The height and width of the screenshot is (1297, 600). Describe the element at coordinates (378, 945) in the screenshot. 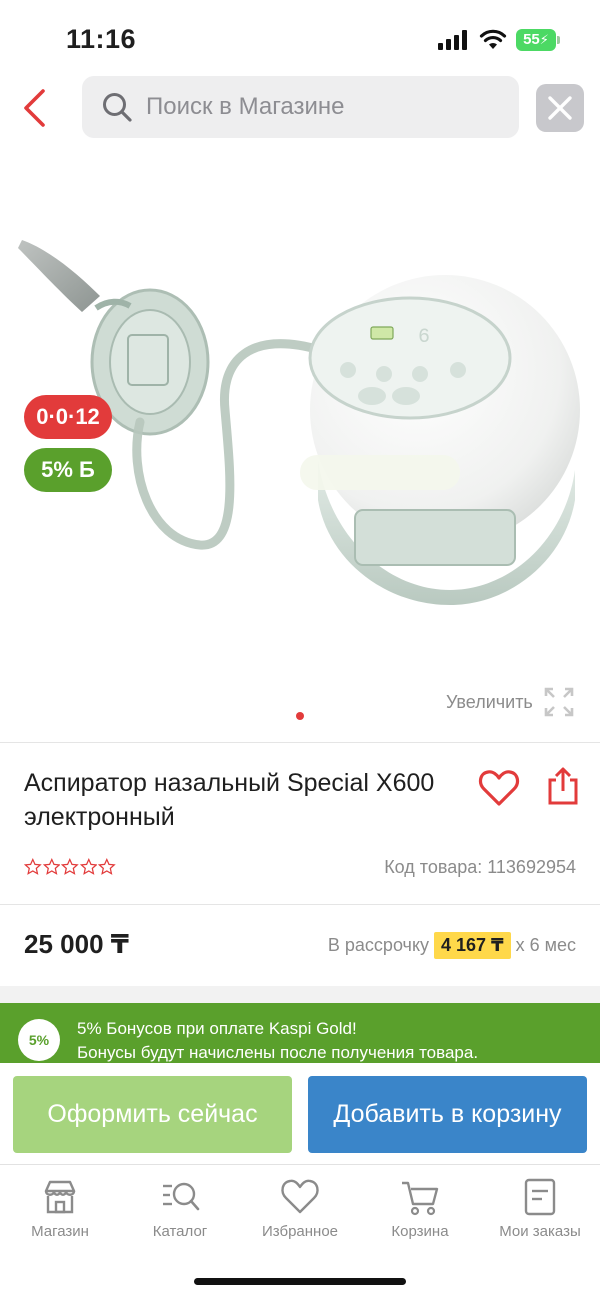

I see `installment-prefix: В рассрочку` at that location.